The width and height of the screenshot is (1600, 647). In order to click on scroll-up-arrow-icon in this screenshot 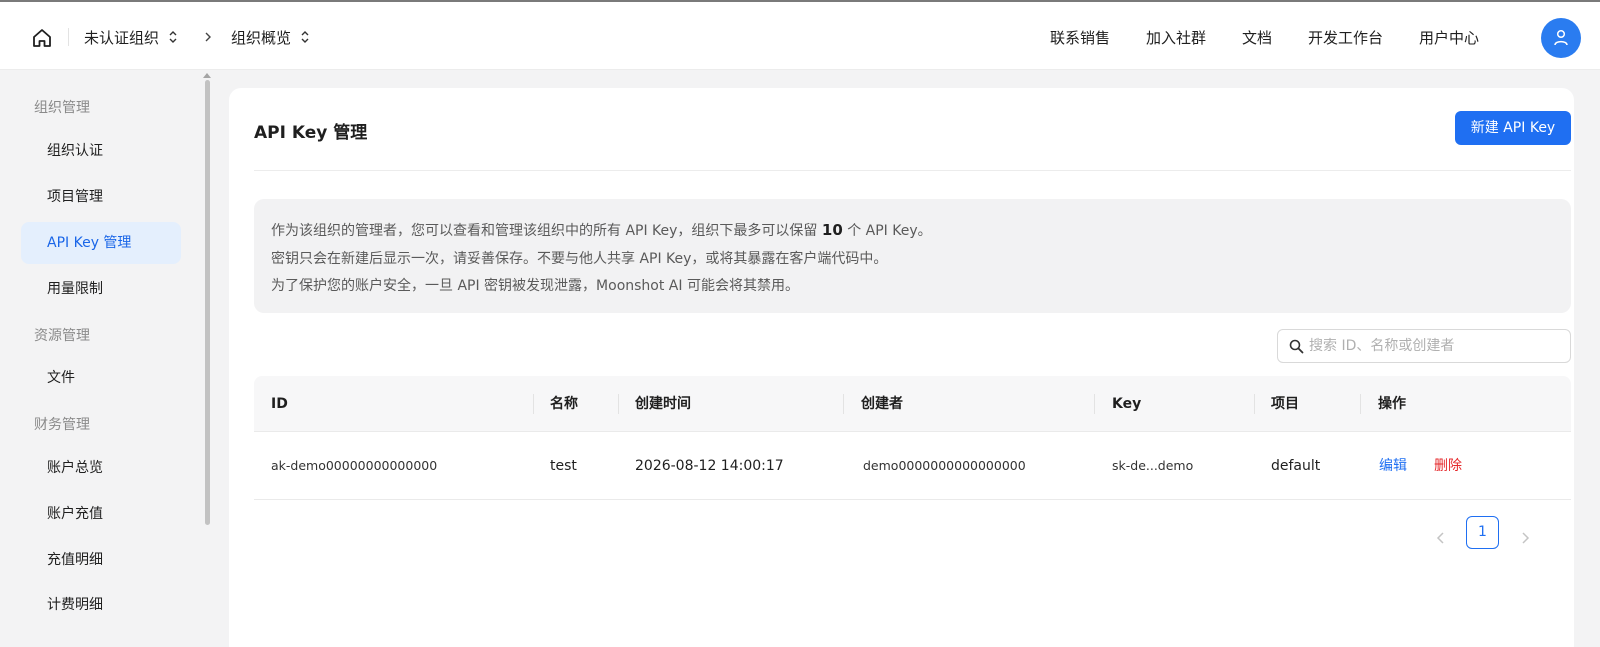, I will do `click(207, 75)`.